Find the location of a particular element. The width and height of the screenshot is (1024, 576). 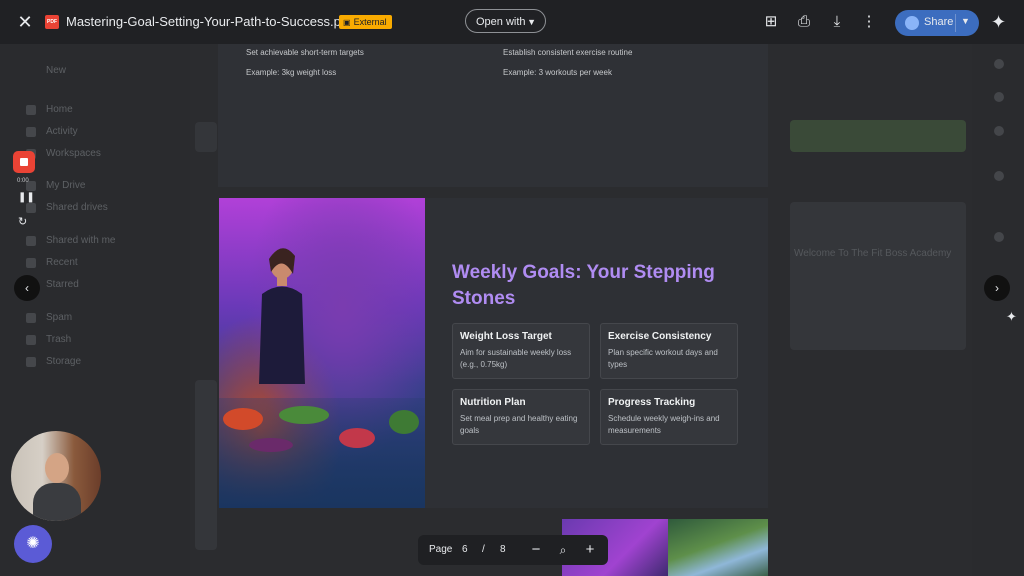

download-icon: ⤓ is located at coordinates (837, 22).